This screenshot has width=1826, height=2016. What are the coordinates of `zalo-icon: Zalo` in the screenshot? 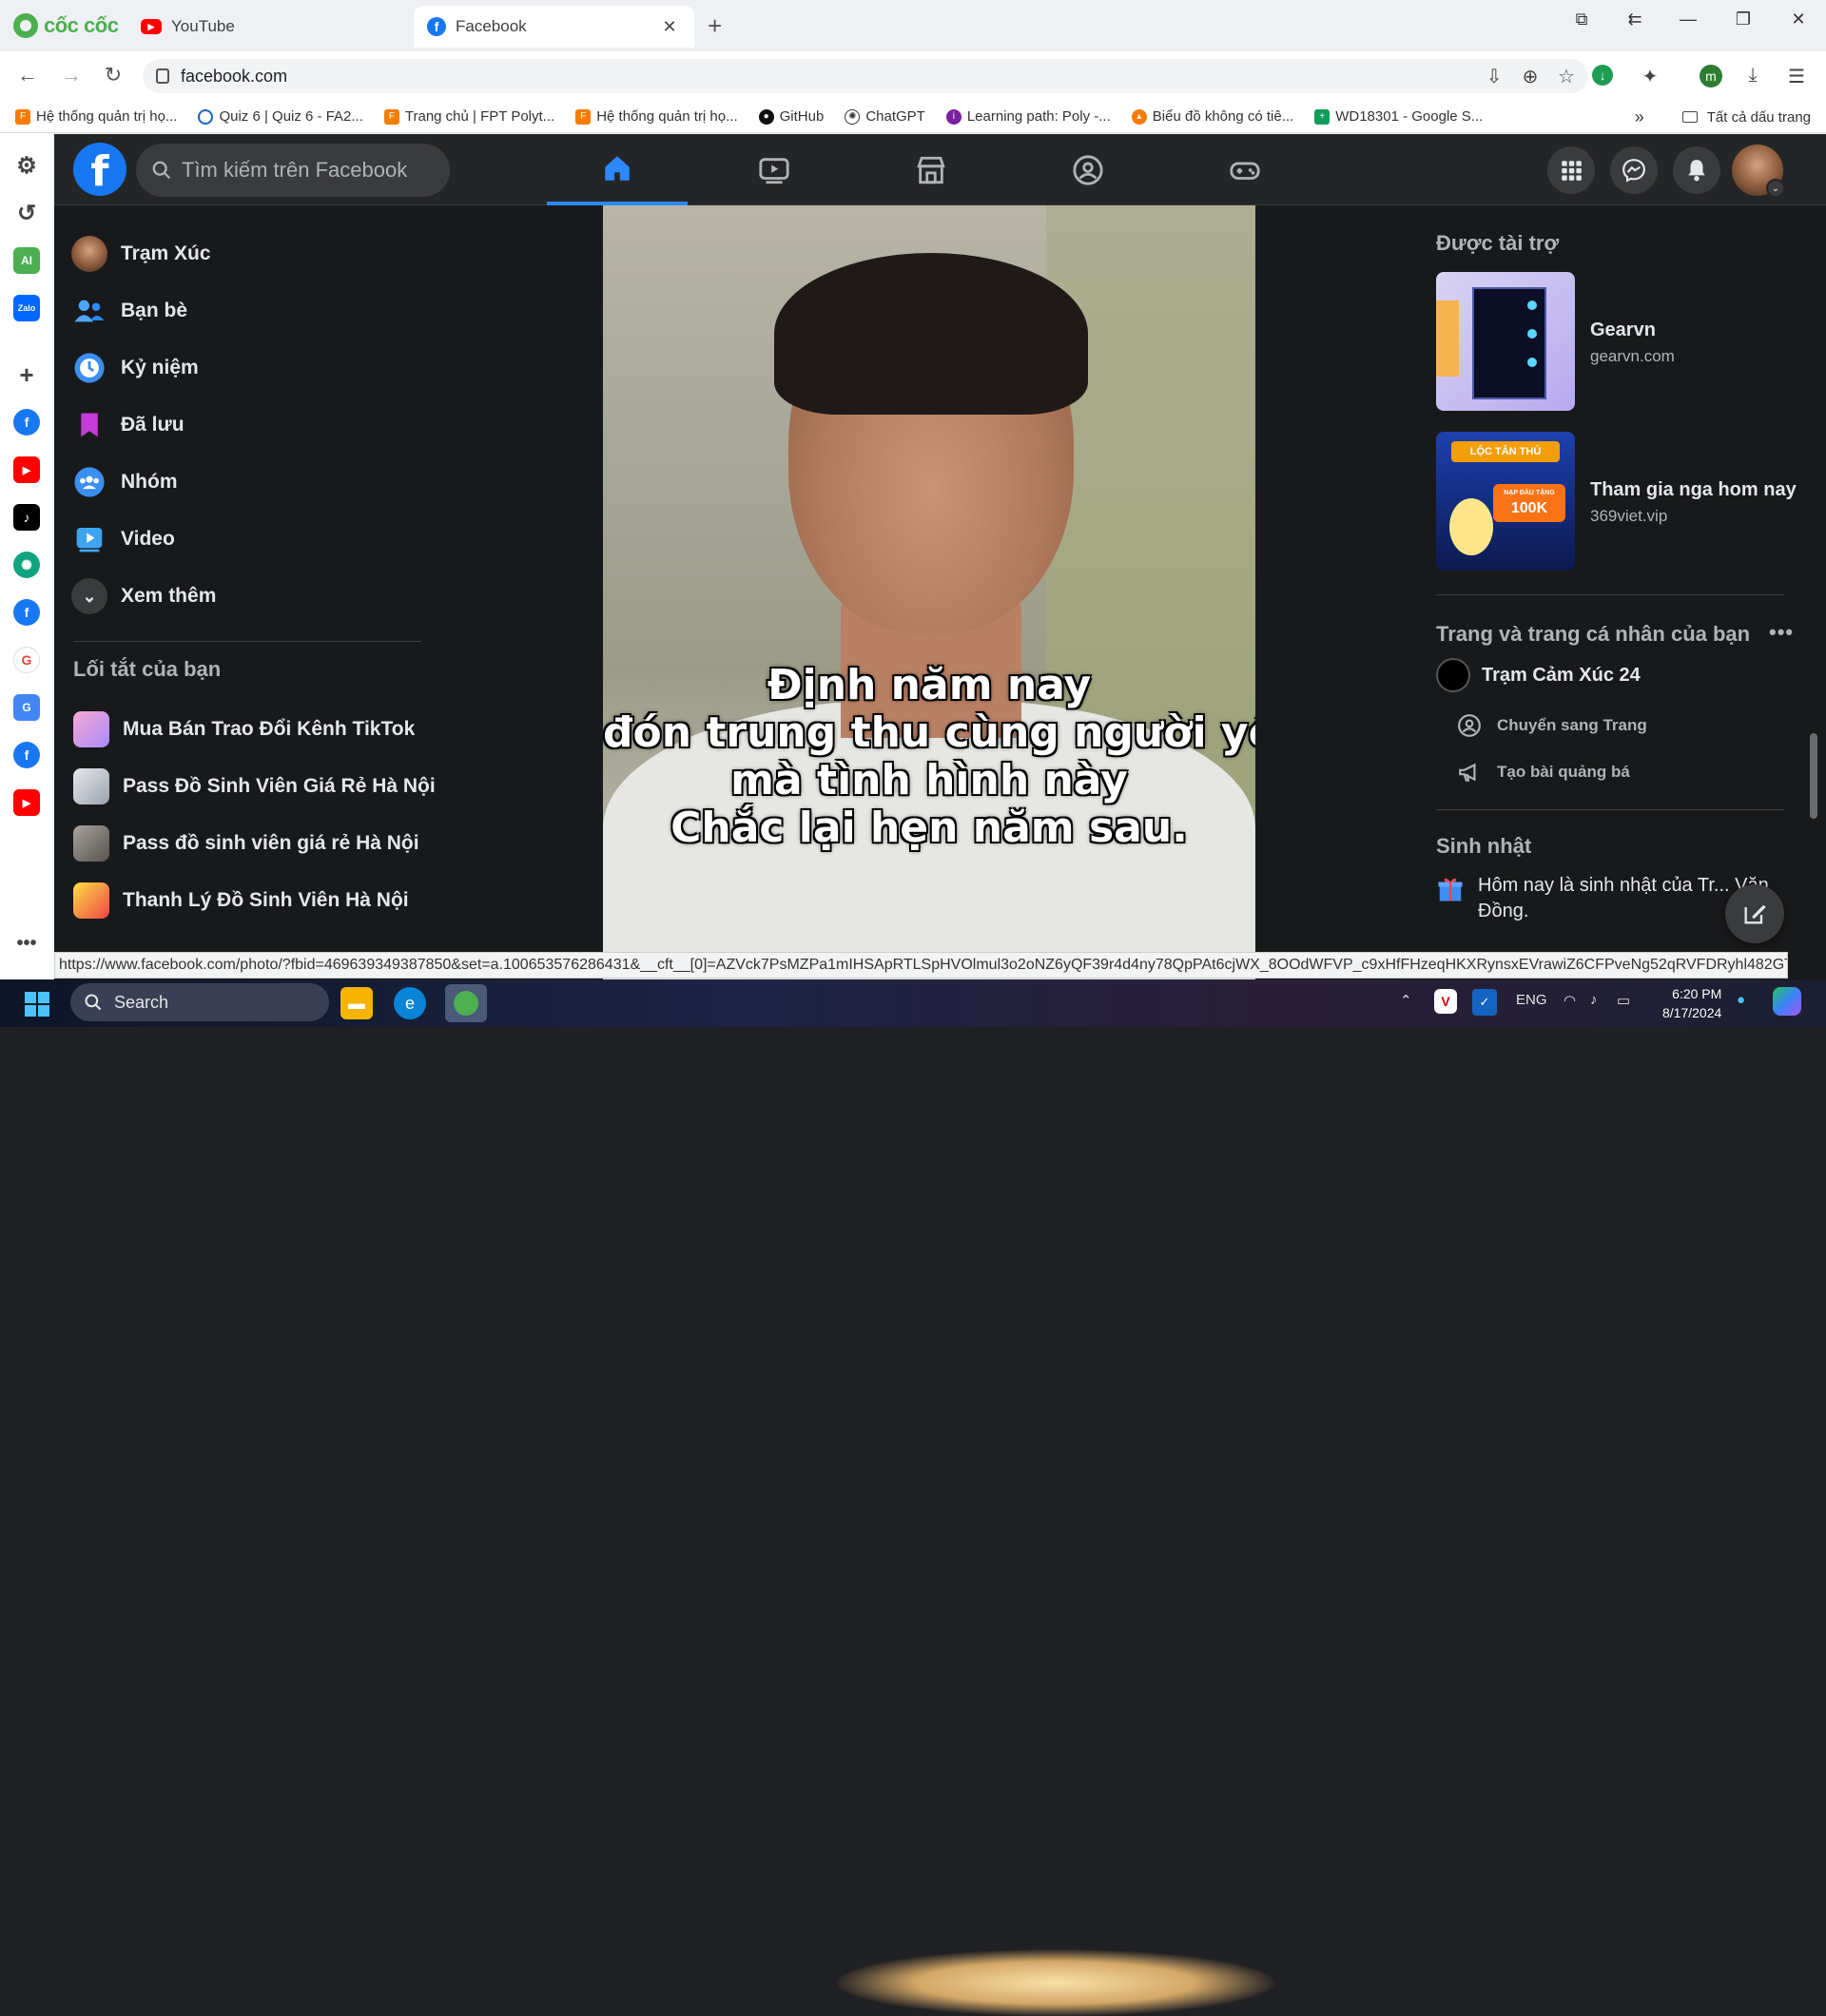 It's located at (26, 308).